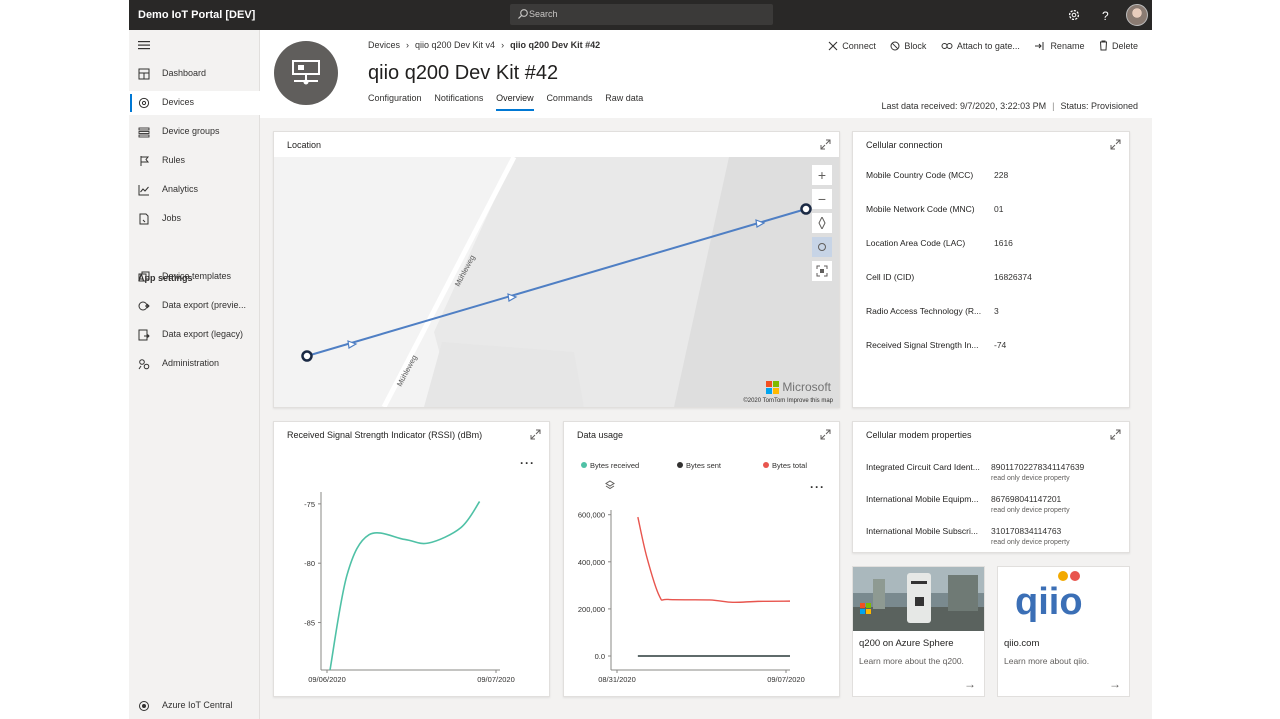  Describe the element at coordinates (194, 74) in the screenshot. I see `sidebar-item-dashboard: Dashboard` at that location.